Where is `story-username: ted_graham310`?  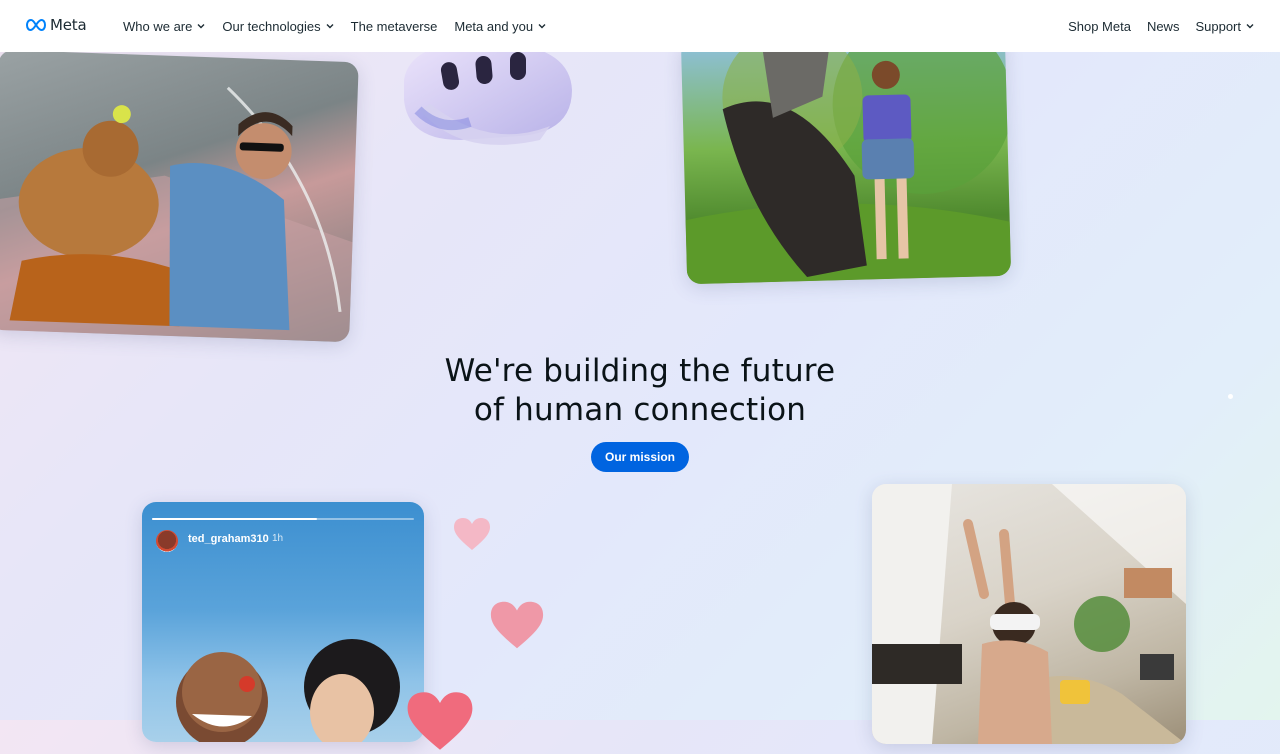
story-username: ted_graham310 is located at coordinates (228, 539).